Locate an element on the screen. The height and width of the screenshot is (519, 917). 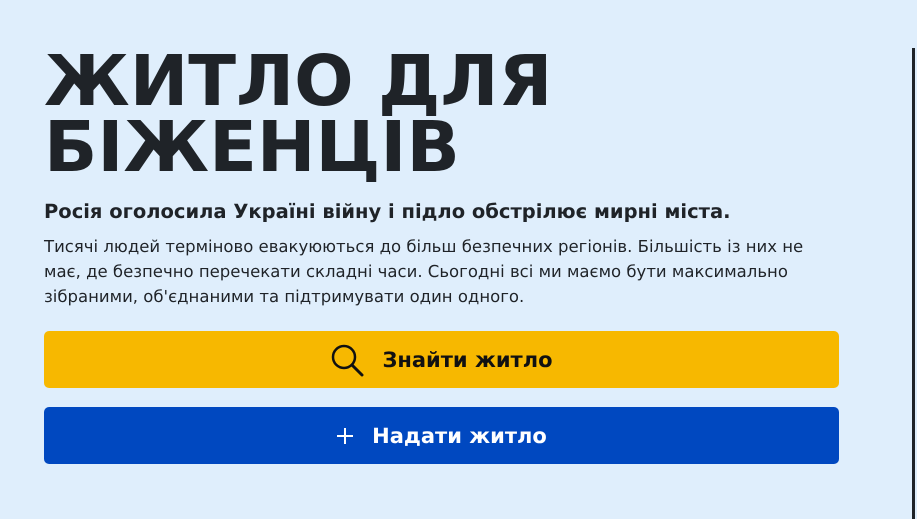
find-housing-button: Знайти житло is located at coordinates (441, 359).